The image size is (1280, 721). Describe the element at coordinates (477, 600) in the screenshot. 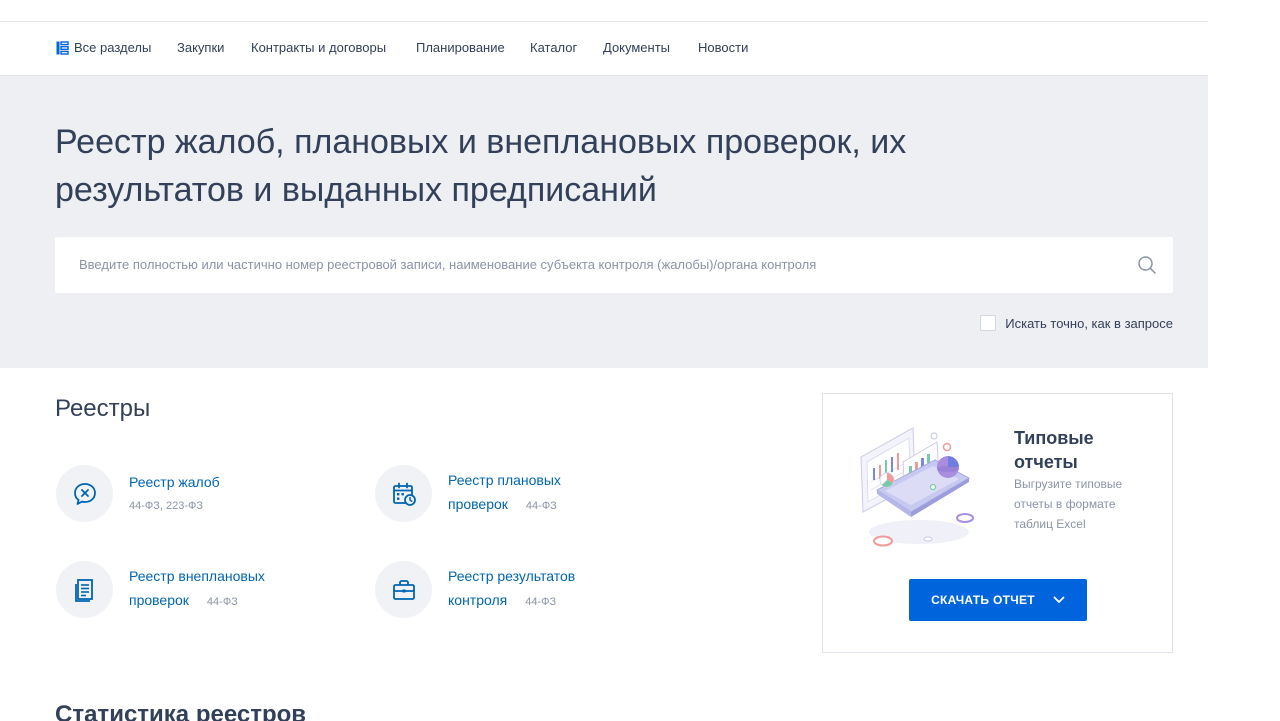

I see `registry-results-label-2: контроля` at that location.